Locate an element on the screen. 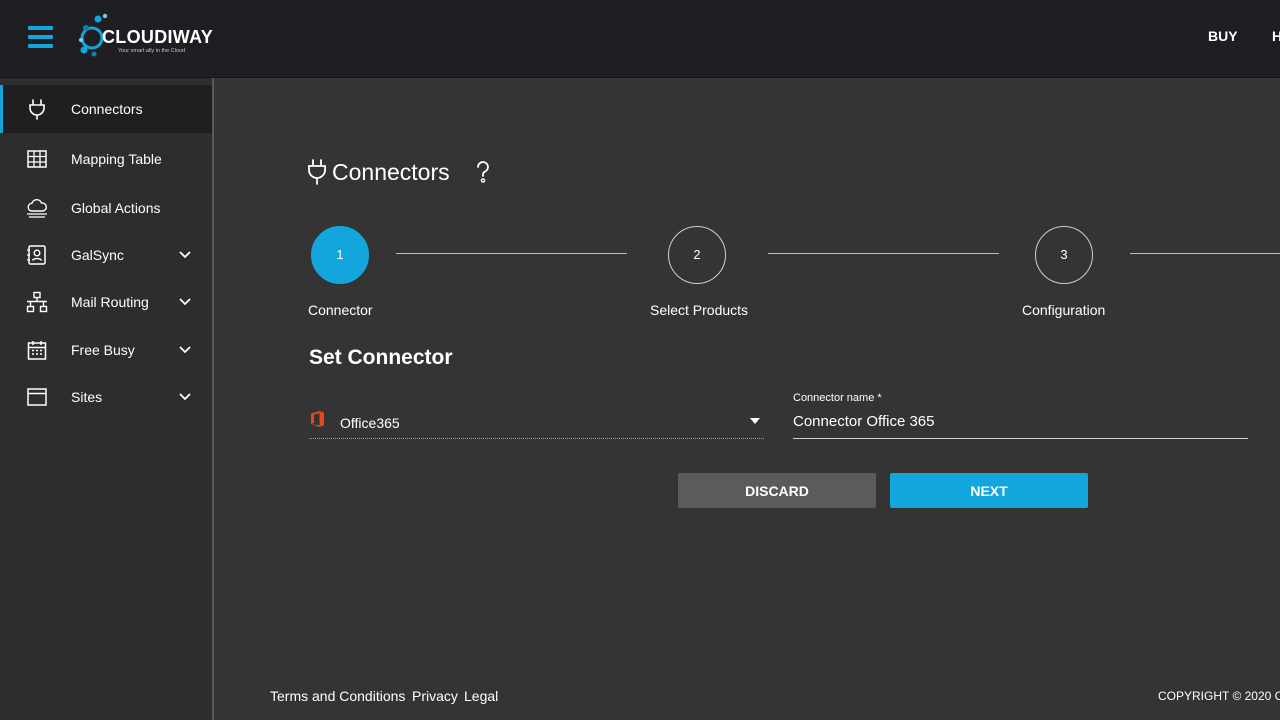 Image resolution: width=1280 pixels, height=720 pixels. connector-type-select: Office365 is located at coordinates (536, 422).